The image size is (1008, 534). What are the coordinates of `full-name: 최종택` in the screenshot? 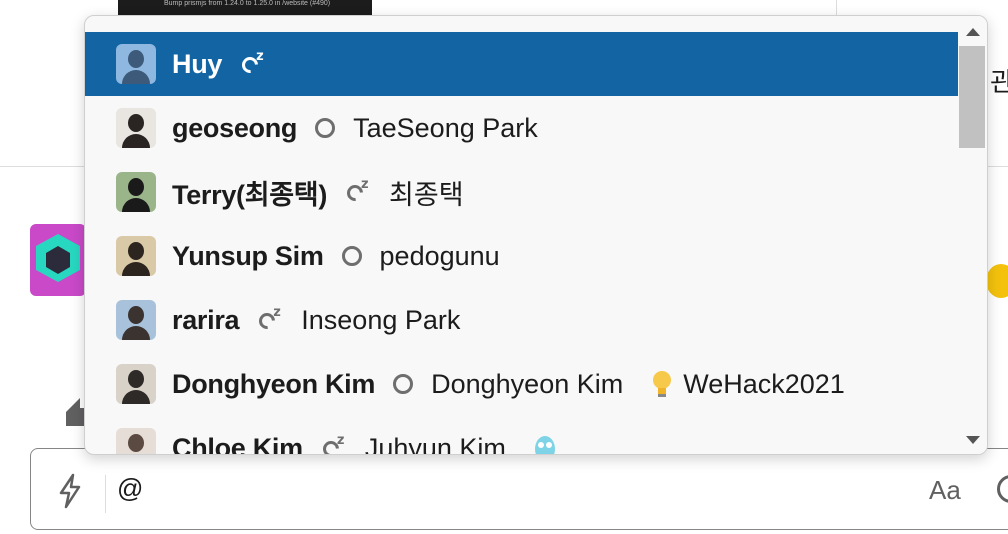 It's located at (426, 194).